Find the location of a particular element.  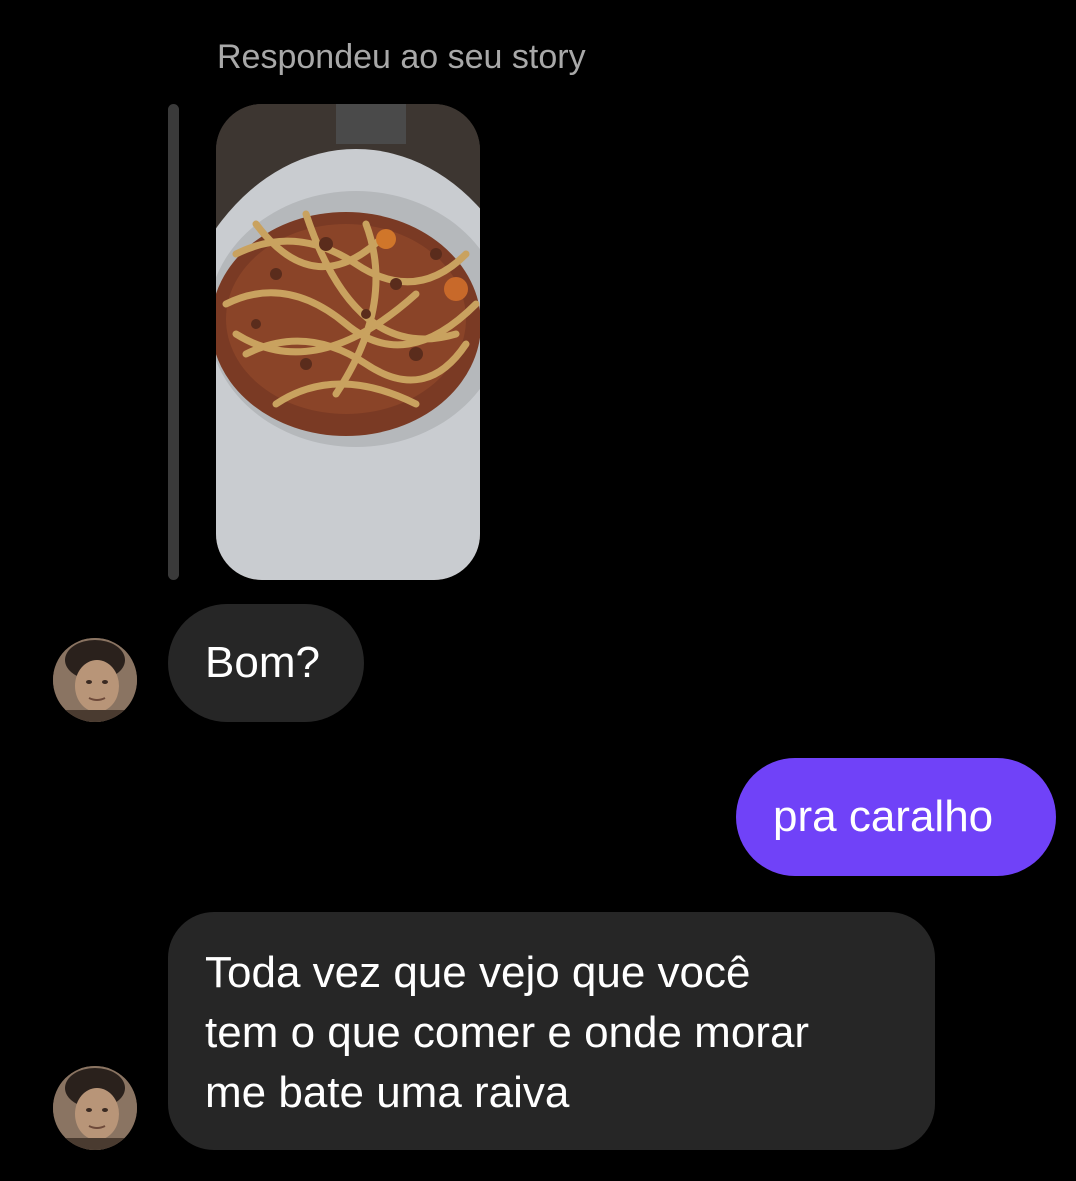

incoming-message-bubble: Bom? is located at coordinates (266, 663).